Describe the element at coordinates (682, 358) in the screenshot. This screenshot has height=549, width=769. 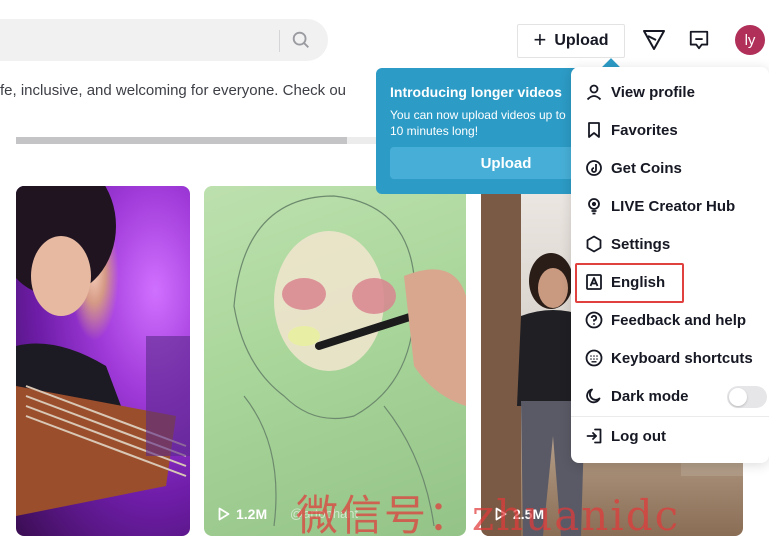
I see `menu-item-label: Keyboard shortcuts` at that location.